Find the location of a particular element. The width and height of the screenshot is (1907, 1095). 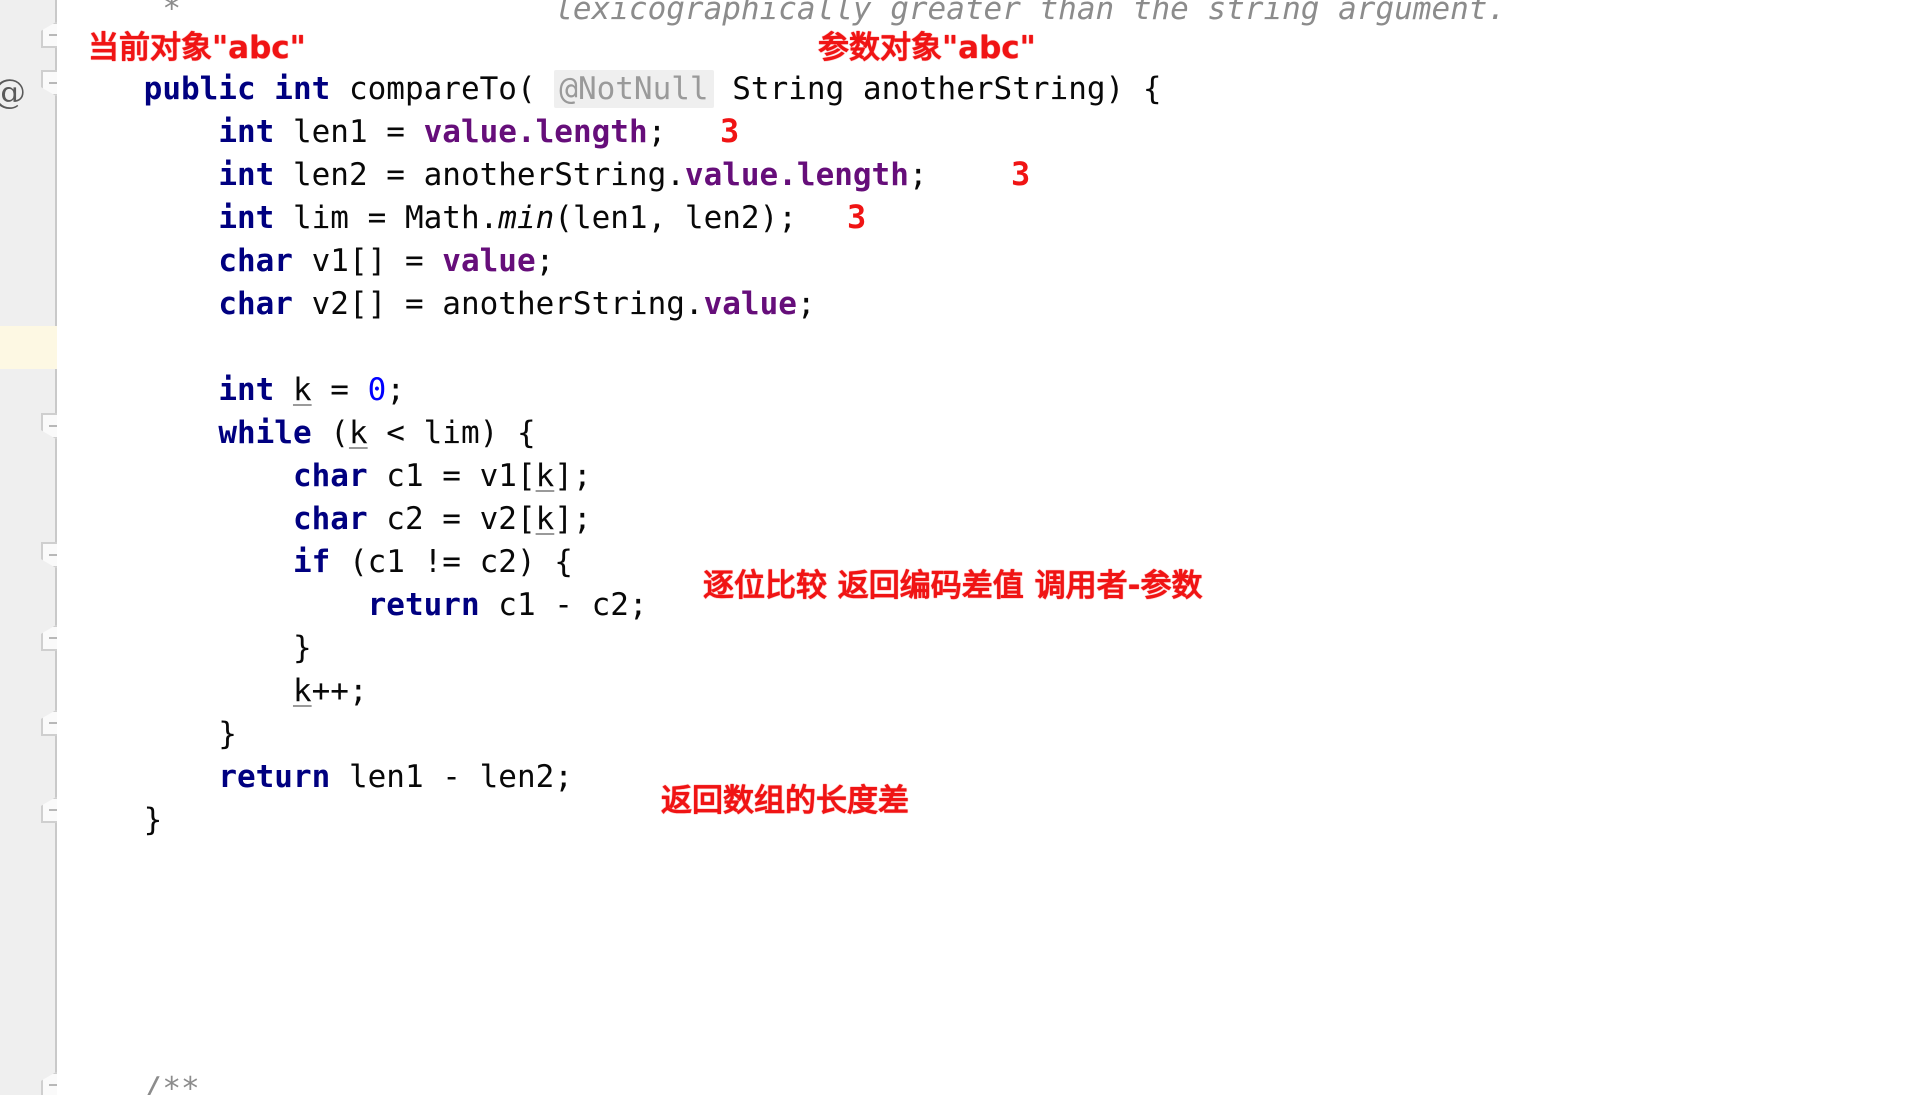

code-line-text: int lim = Math.min(len1, len2); is located at coordinates (427, 218).